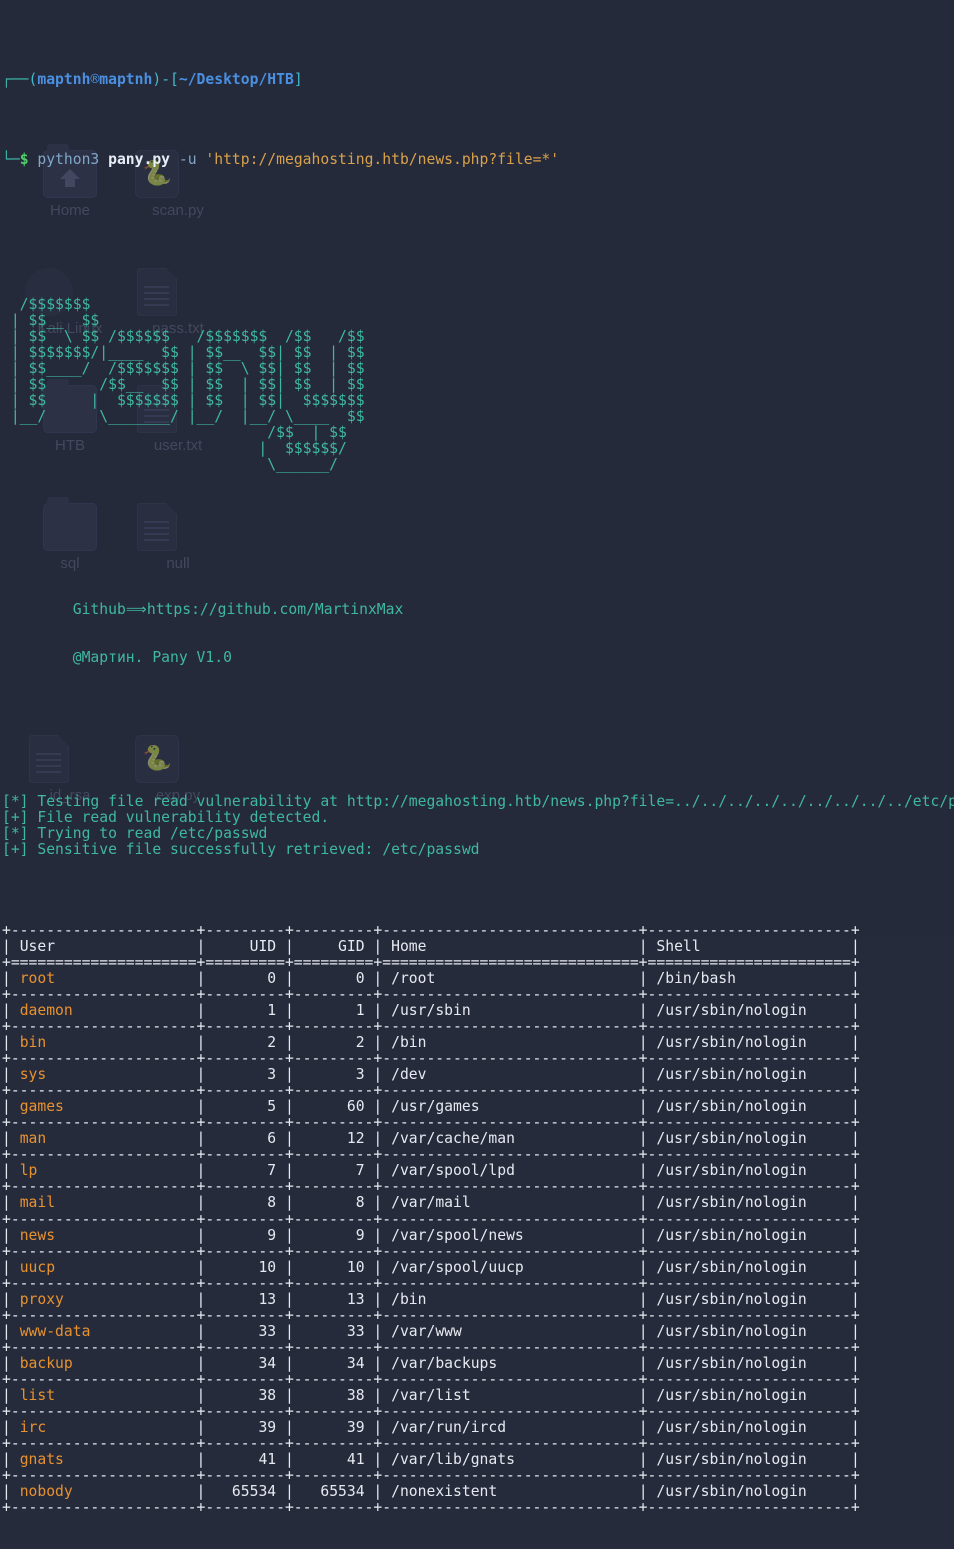 Image resolution: width=954 pixels, height=1549 pixels. Describe the element at coordinates (515, 1107) in the screenshot. I see `table-cell: /usr/games` at that location.